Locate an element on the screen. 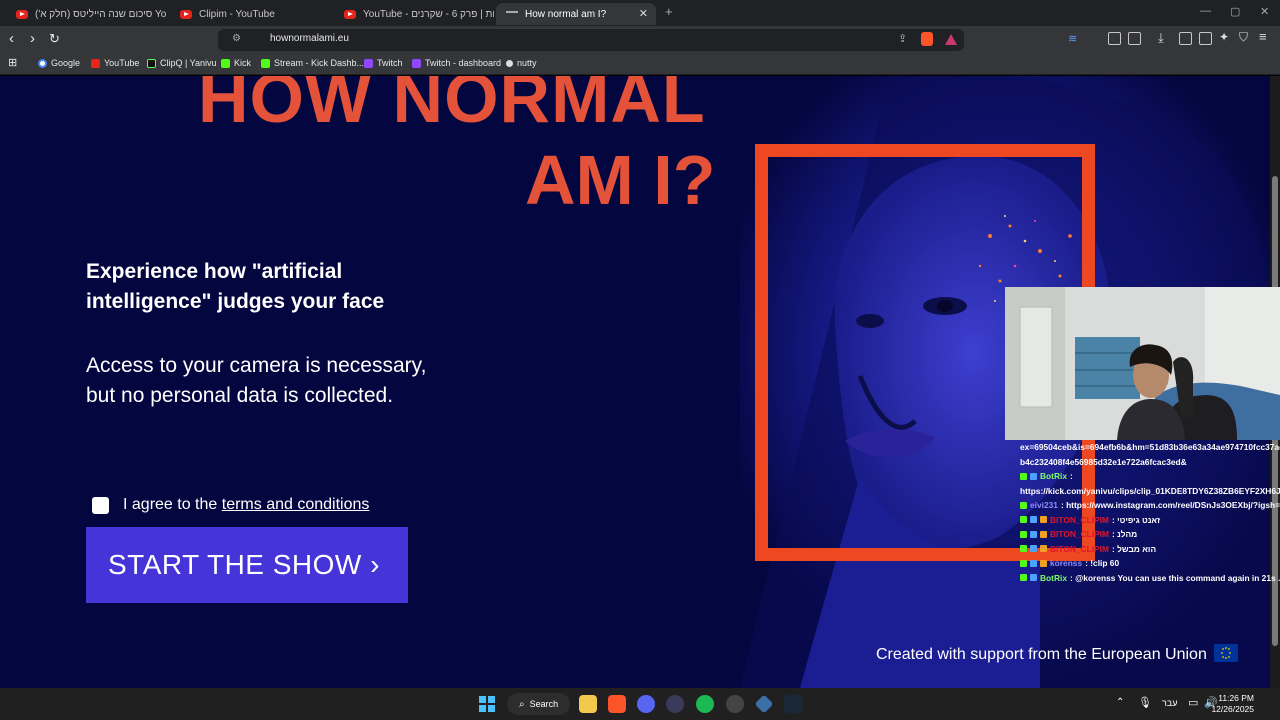 The width and height of the screenshot is (1280, 720). chat-line: BITON_CLIPIM: הוא מבשל is located at coordinates (1150, 549).